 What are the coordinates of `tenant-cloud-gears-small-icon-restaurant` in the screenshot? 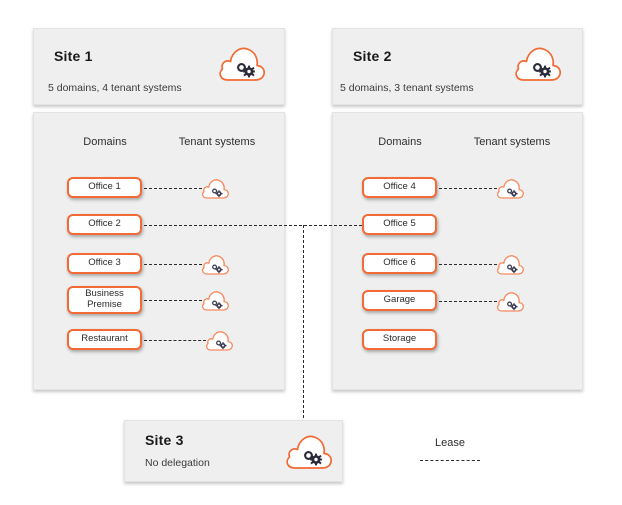 It's located at (220, 340).